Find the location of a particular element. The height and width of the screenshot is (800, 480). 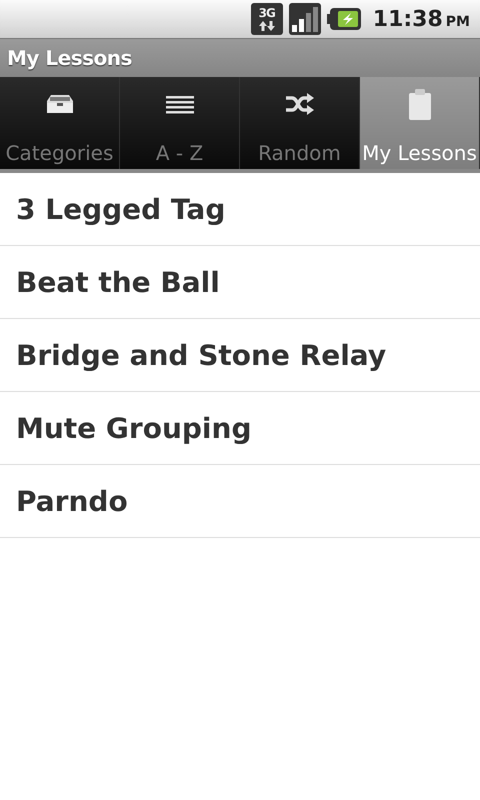

clock-period: PM is located at coordinates (458, 22).